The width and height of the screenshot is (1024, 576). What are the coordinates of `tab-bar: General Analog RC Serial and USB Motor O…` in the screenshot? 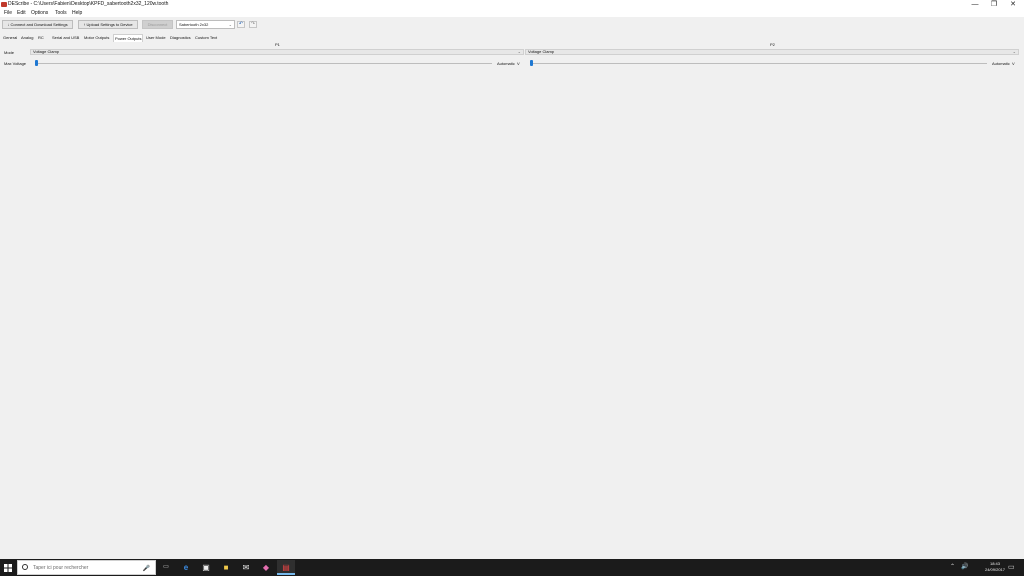 It's located at (512, 38).